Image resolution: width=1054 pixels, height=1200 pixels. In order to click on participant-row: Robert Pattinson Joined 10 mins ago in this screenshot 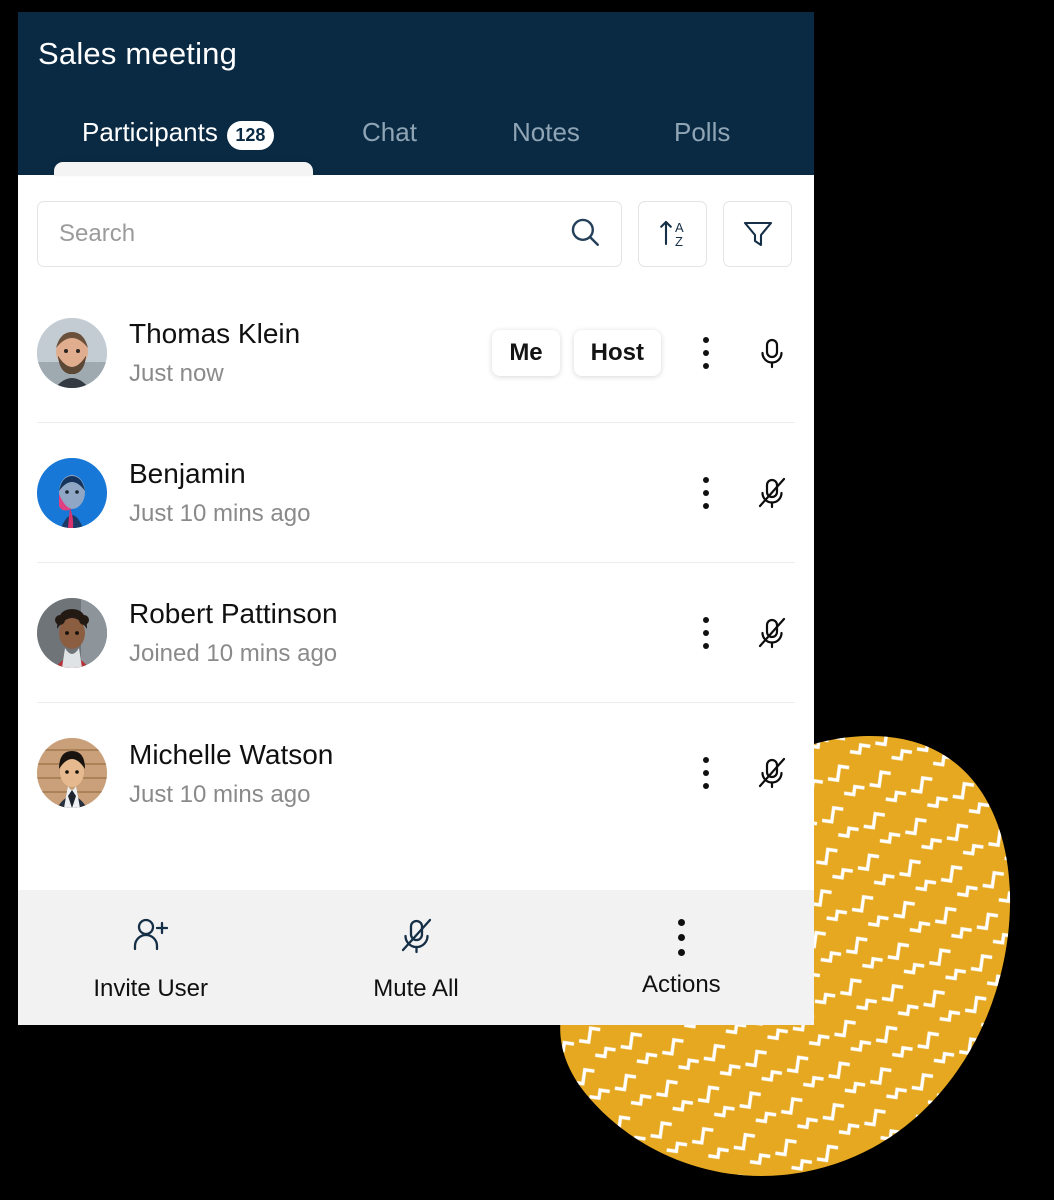, I will do `click(416, 633)`.